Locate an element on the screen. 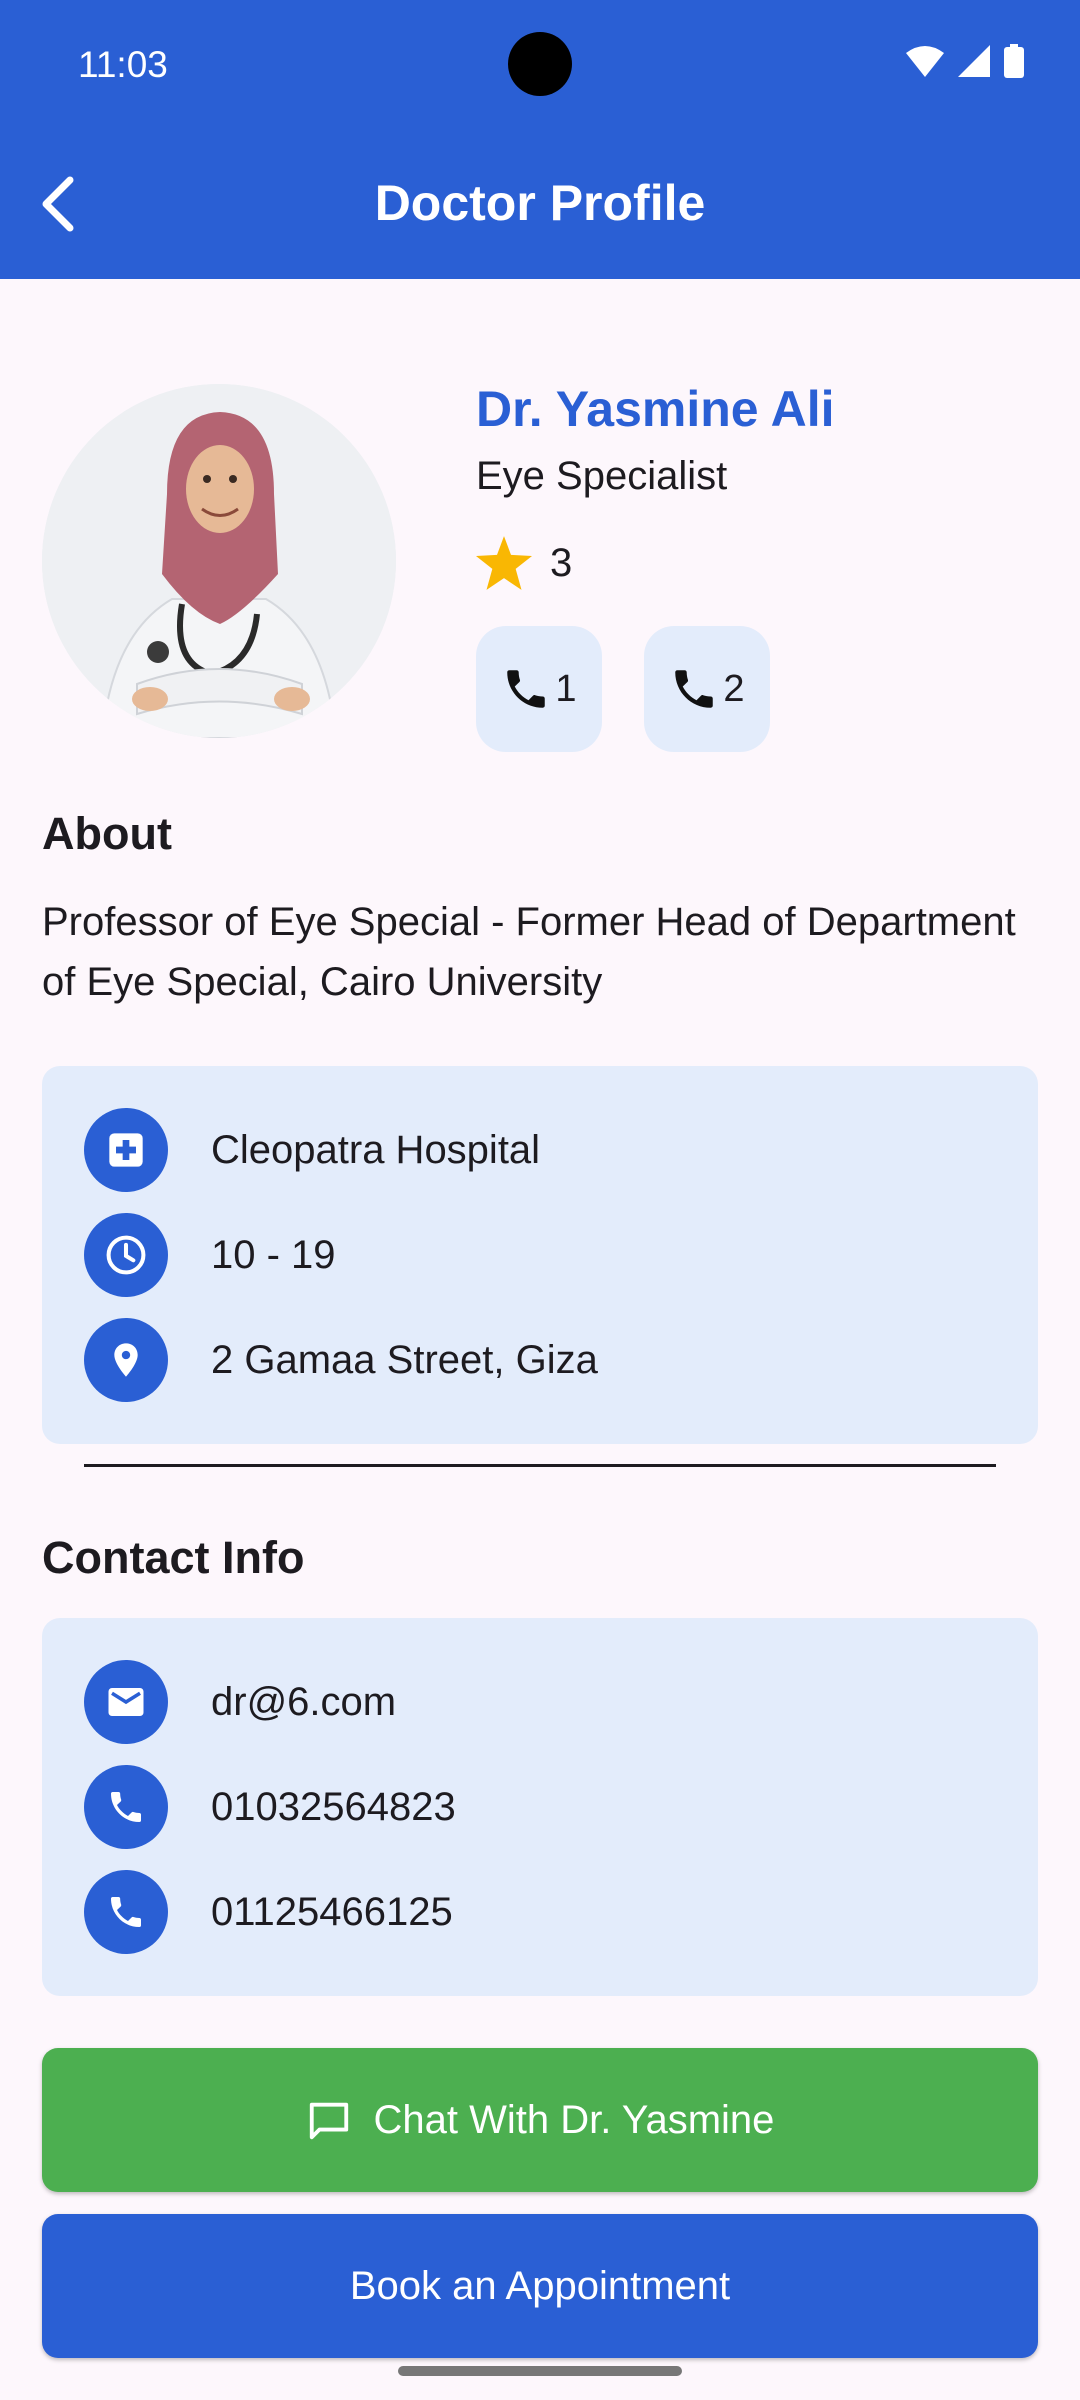 This screenshot has width=1080, height=2400. call-button-label: 2 is located at coordinates (734, 688).